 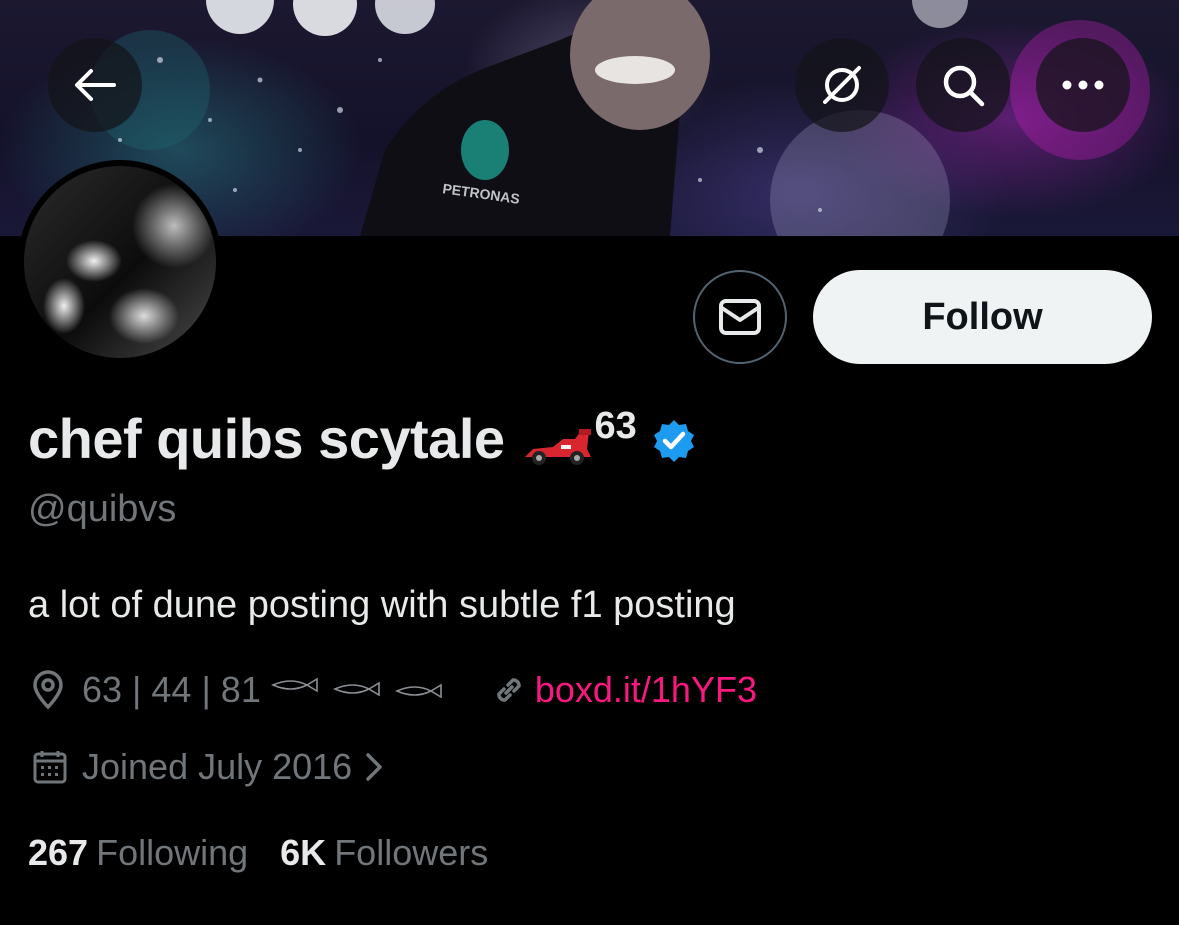 I want to click on name-suffix: 63, so click(x=615, y=425).